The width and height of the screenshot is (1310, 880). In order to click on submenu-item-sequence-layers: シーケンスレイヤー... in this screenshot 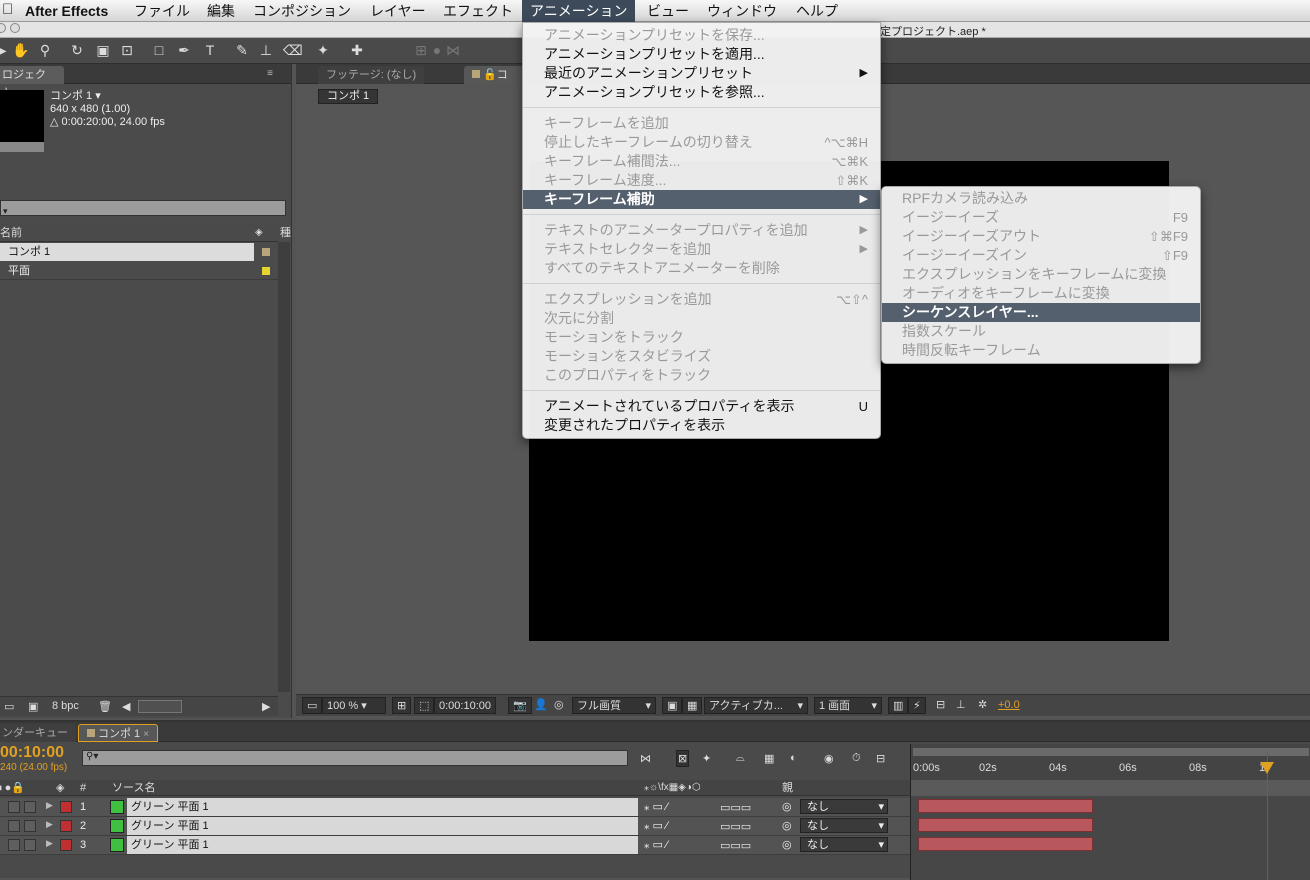, I will do `click(1041, 312)`.